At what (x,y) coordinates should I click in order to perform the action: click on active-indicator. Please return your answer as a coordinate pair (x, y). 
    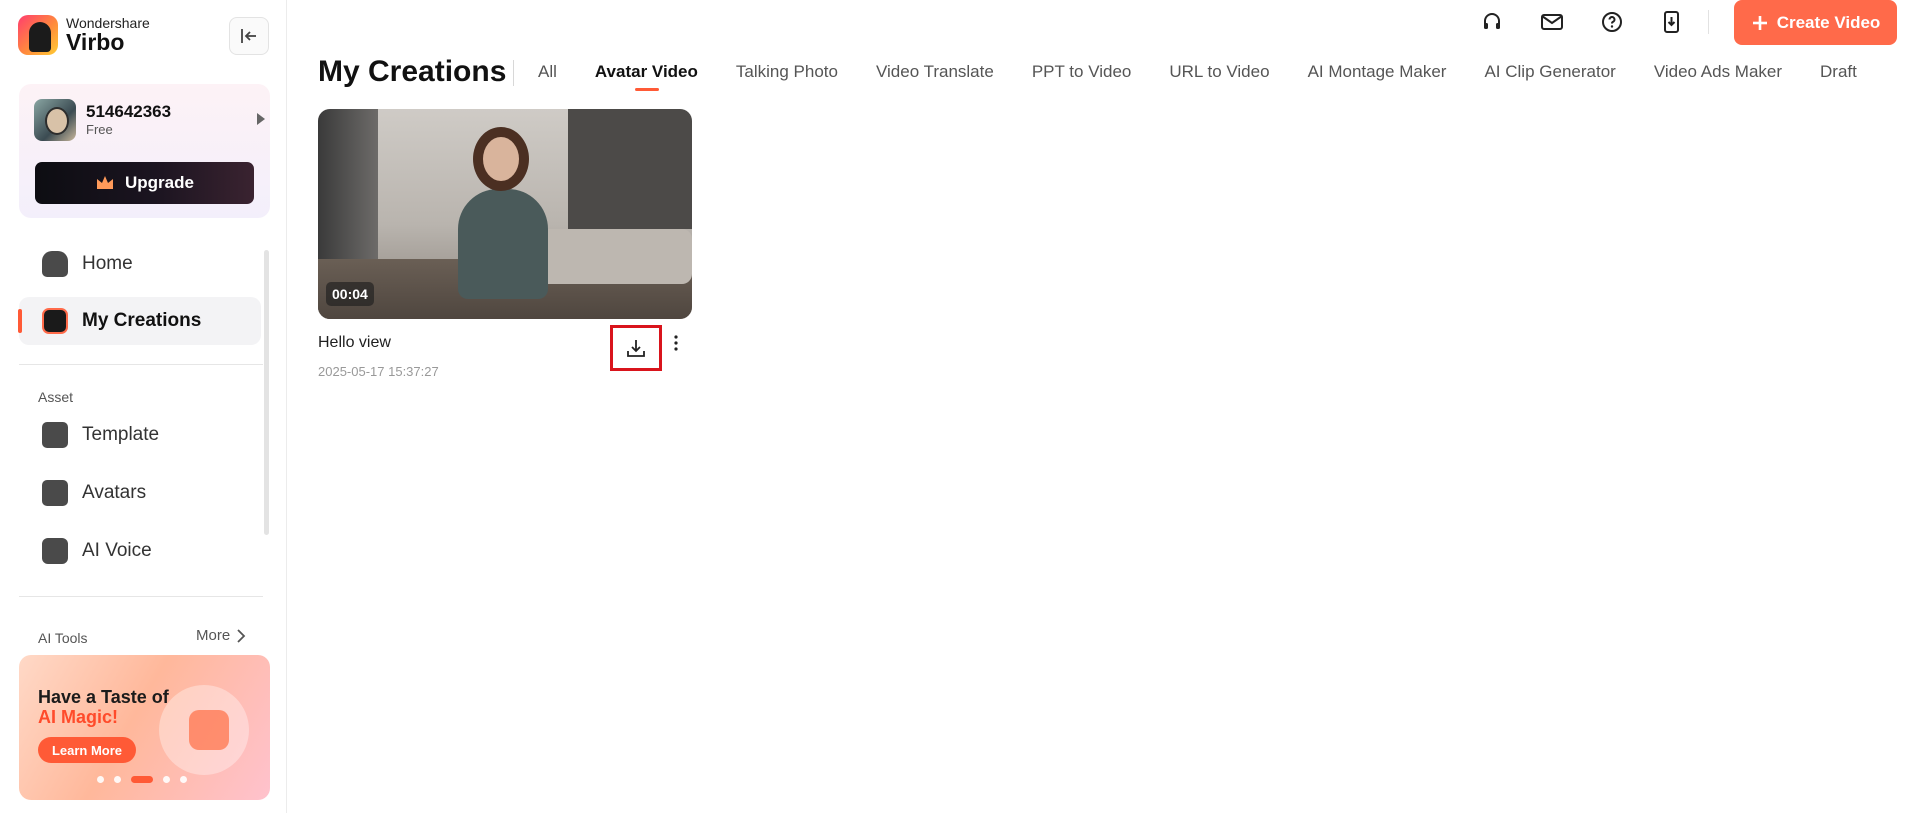
    Looking at the image, I should click on (20, 321).